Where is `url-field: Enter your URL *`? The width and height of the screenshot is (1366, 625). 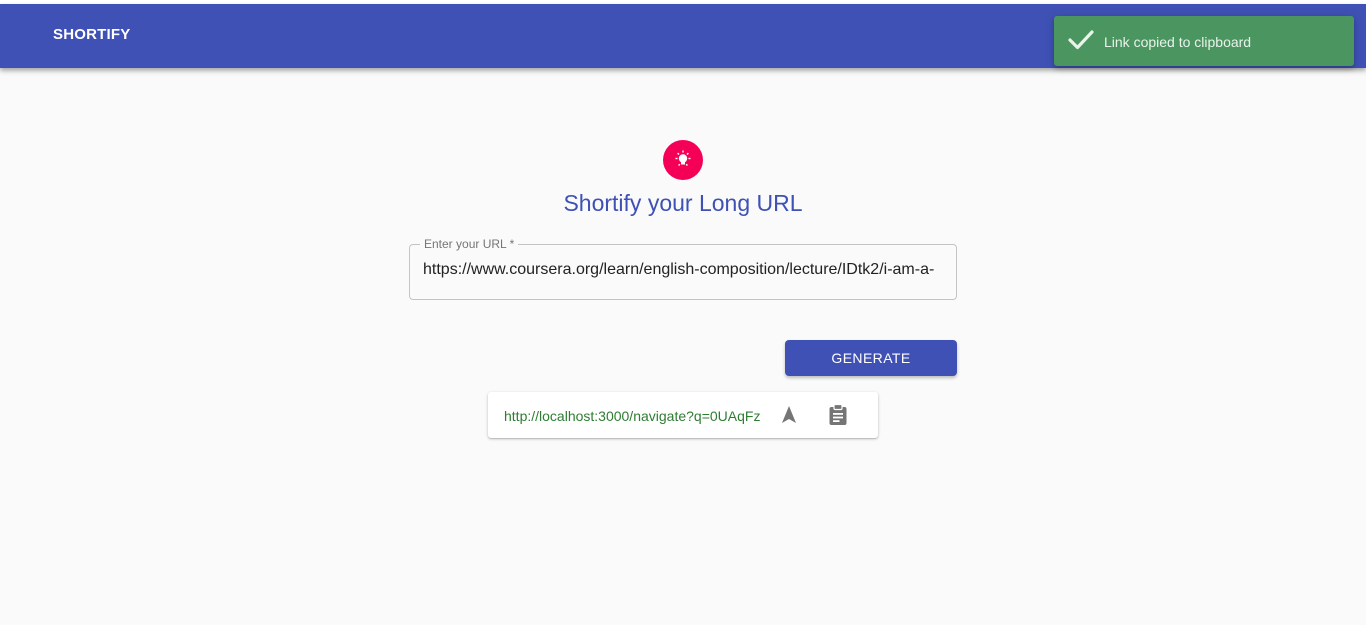
url-field: Enter your URL * is located at coordinates (683, 268).